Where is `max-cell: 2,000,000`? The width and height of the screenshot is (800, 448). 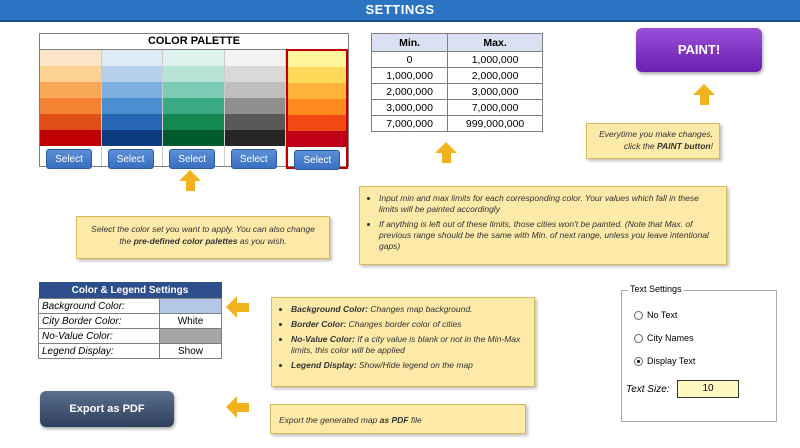 max-cell: 2,000,000 is located at coordinates (495, 75).